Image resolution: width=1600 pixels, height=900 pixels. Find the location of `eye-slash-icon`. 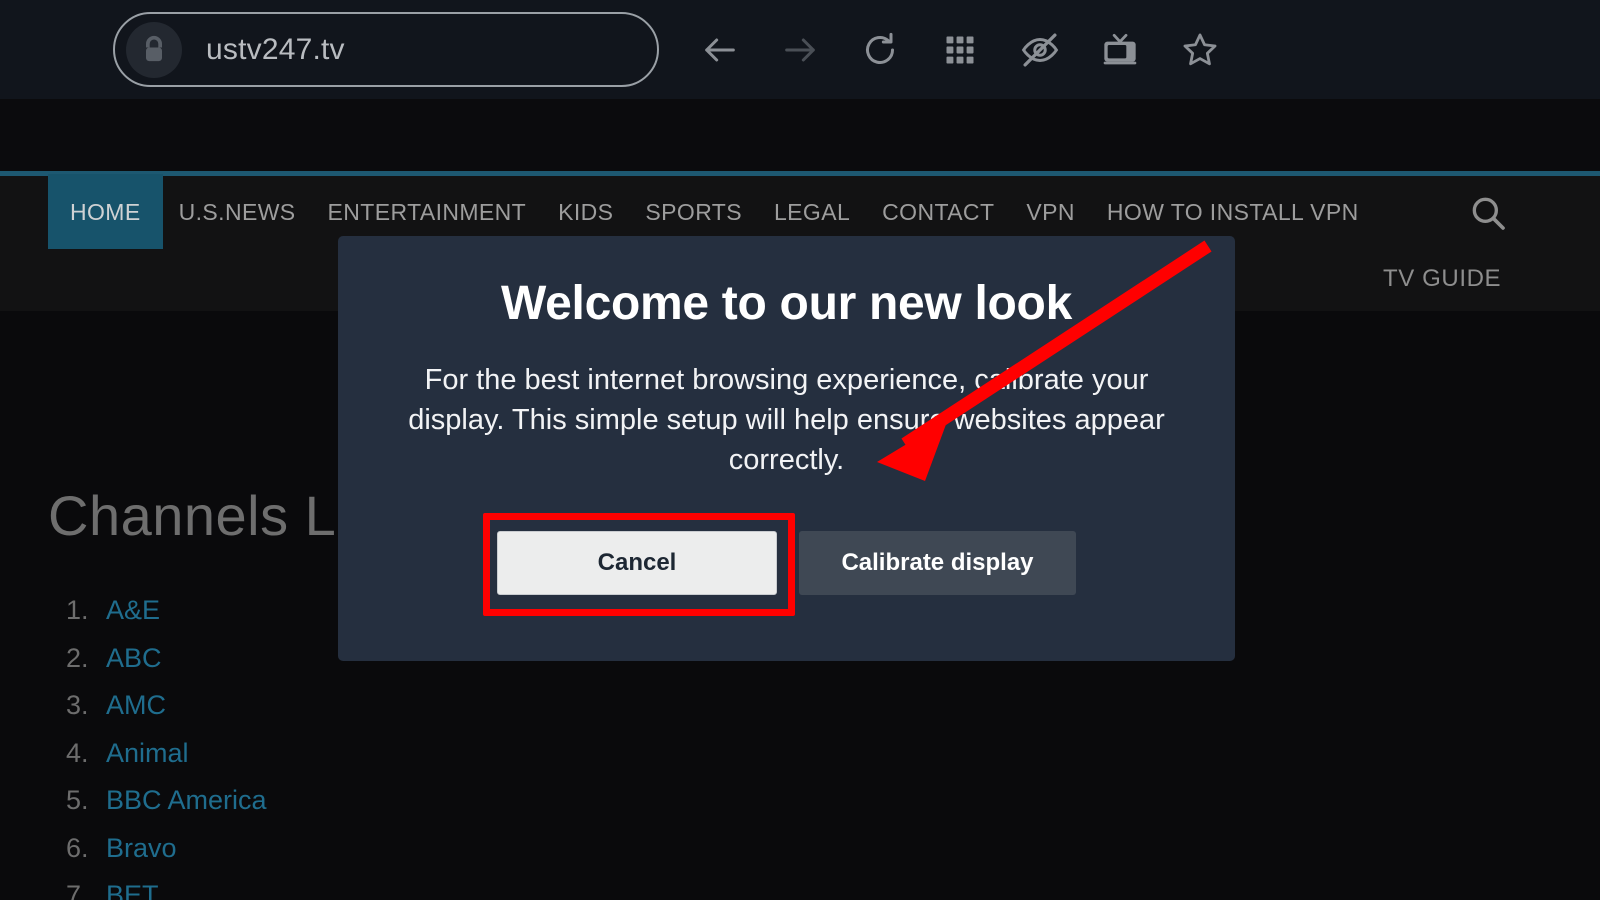

eye-slash-icon is located at coordinates (1040, 49).